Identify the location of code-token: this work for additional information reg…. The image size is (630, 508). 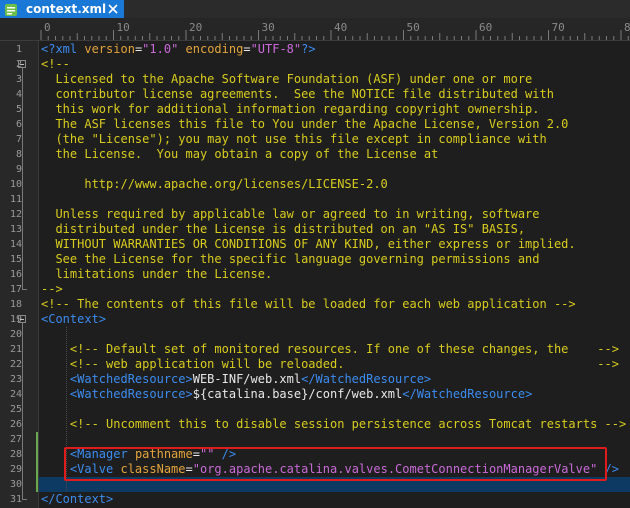
(290, 109).